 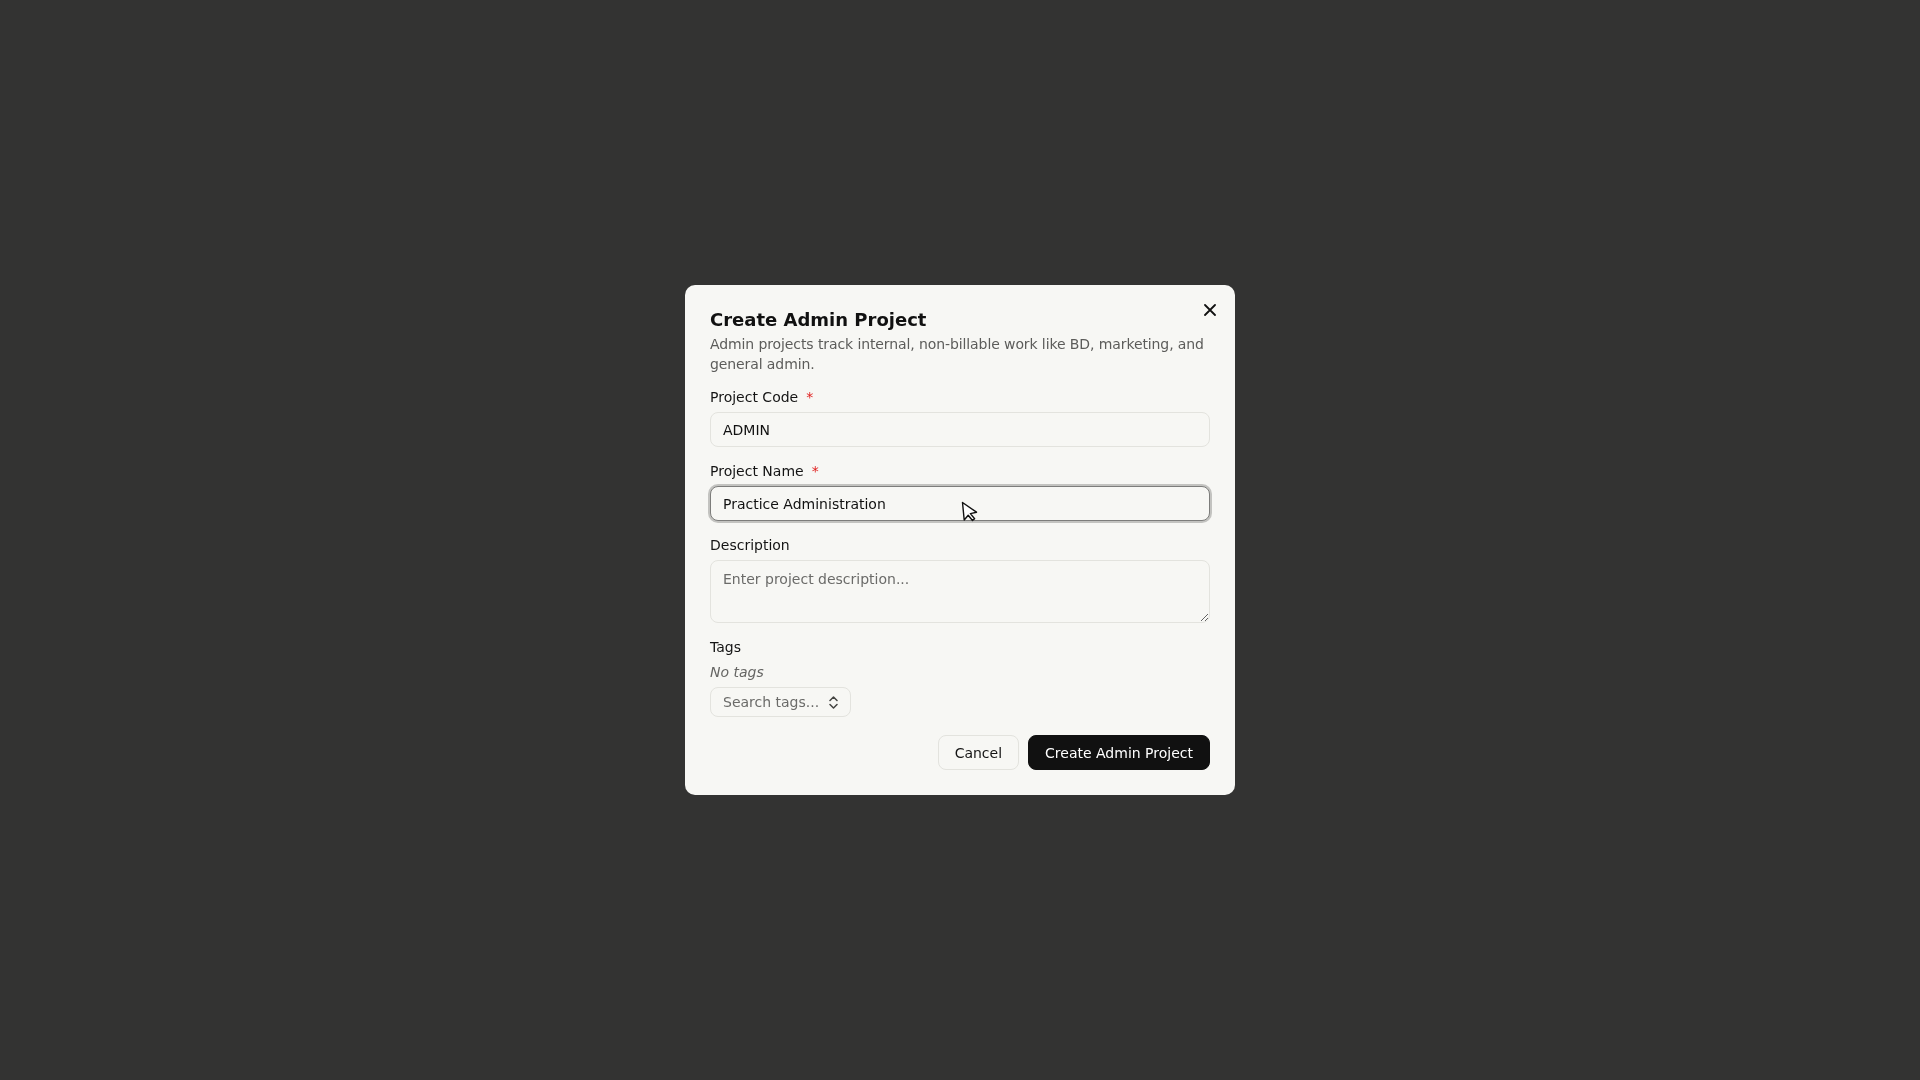 What do you see at coordinates (1119, 752) in the screenshot?
I see `create-button: Create Admin Project` at bounding box center [1119, 752].